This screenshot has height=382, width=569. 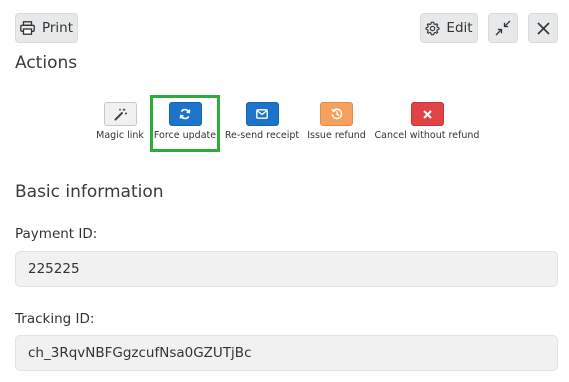 I want to click on payment-id-label: Payment ID:, so click(x=56, y=234).